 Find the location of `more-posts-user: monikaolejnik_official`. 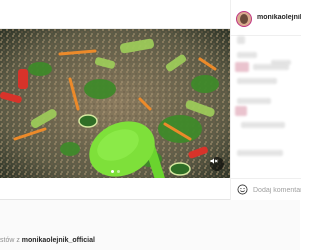

more-posts-user: monikaolejnik_official is located at coordinates (58, 240).